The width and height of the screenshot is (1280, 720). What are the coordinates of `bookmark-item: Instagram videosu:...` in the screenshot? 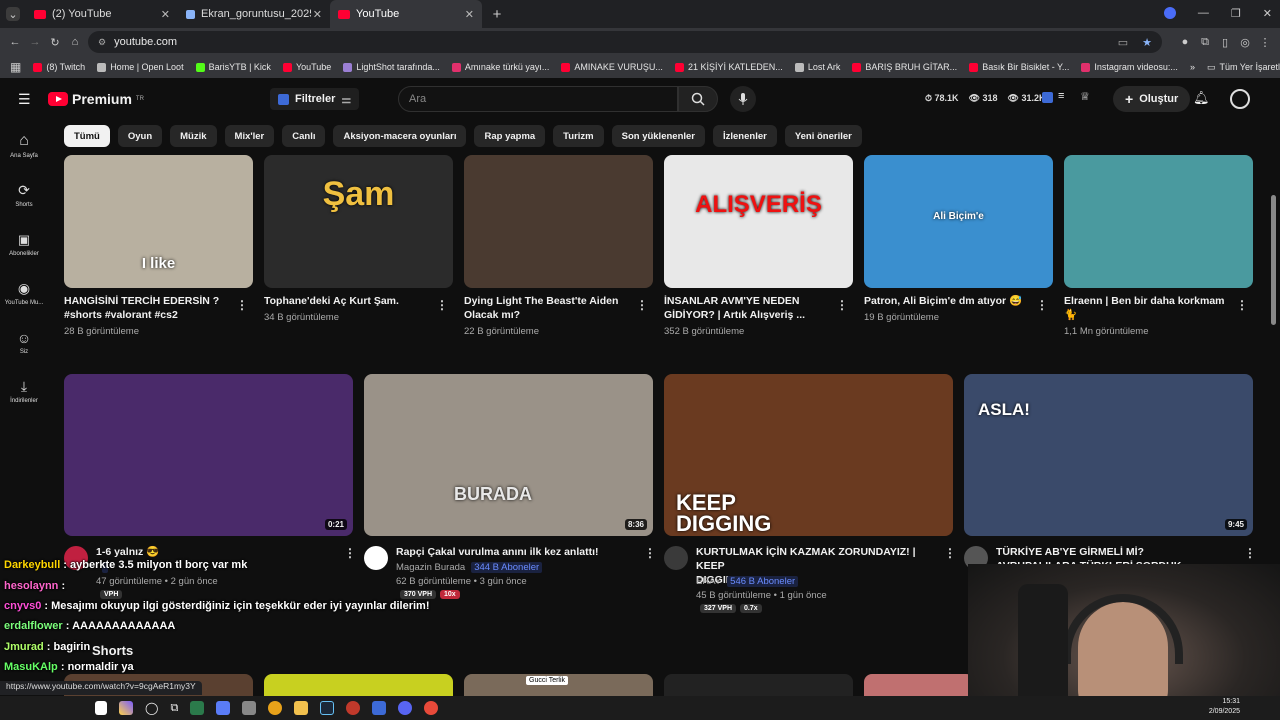 It's located at (1129, 67).